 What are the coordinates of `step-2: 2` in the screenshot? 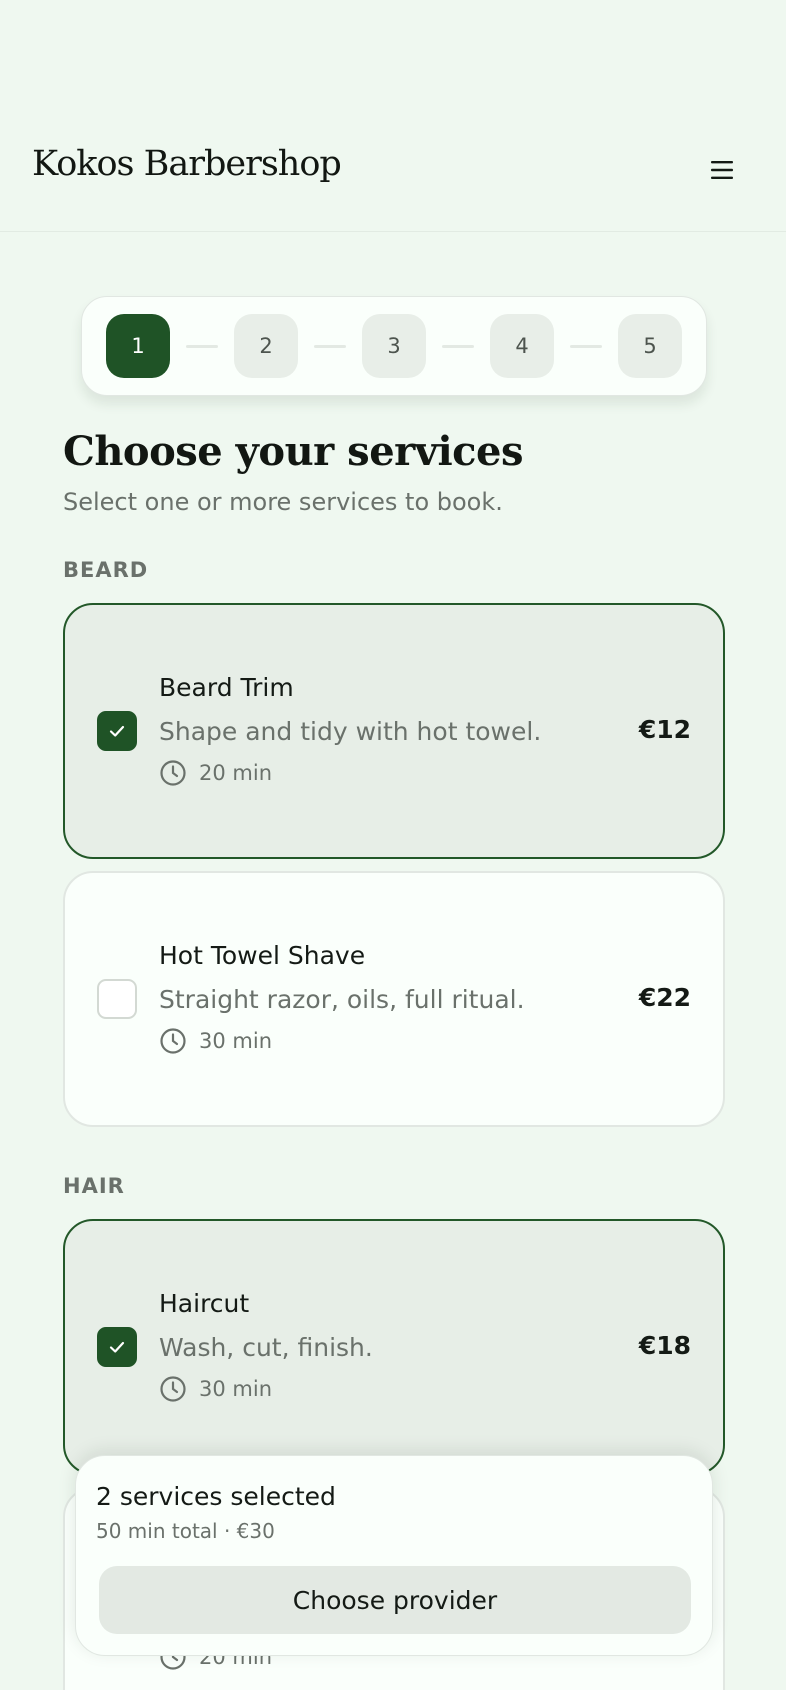 It's located at (266, 346).